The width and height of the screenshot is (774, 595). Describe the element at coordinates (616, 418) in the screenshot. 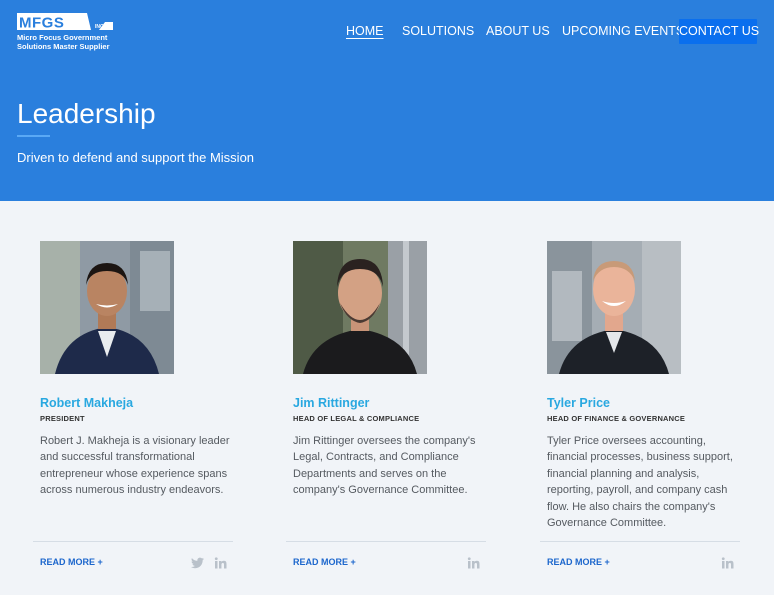

I see `leader-role: HEAD OF FINANCE & GOVERNANCE` at that location.